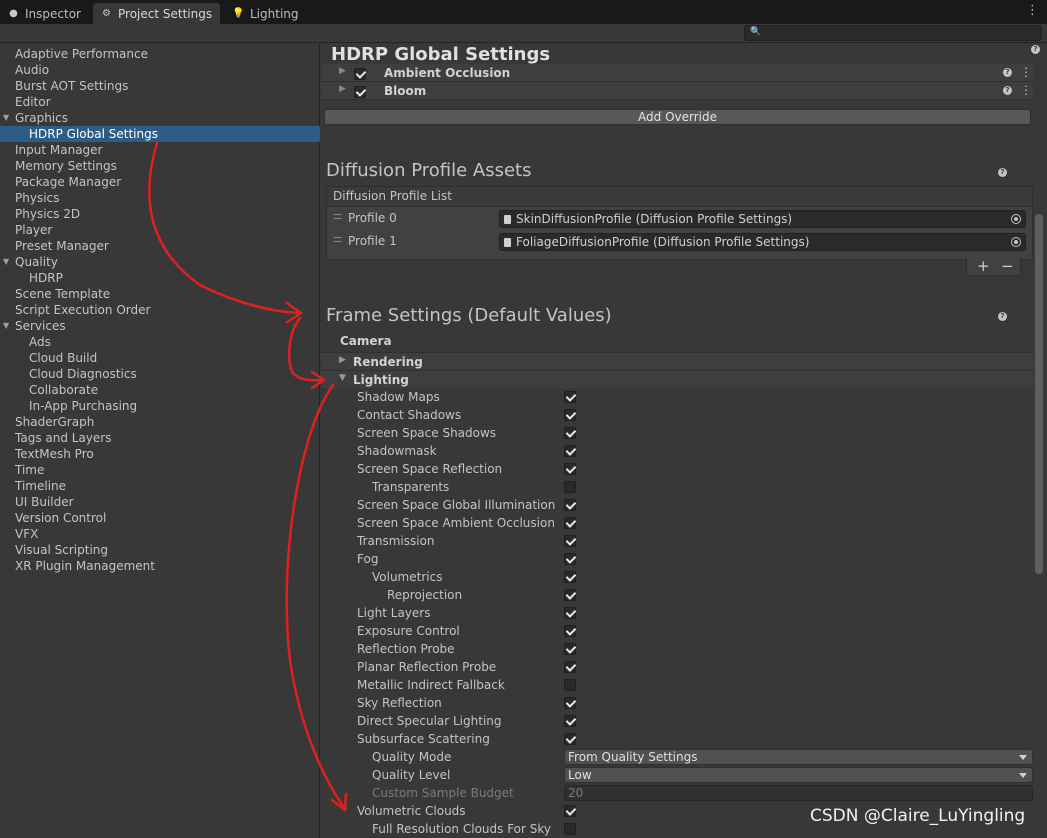 This screenshot has height=838, width=1047. Describe the element at coordinates (160, 166) in the screenshot. I see `sidebar-item-memory-settings: Memory Settings` at that location.